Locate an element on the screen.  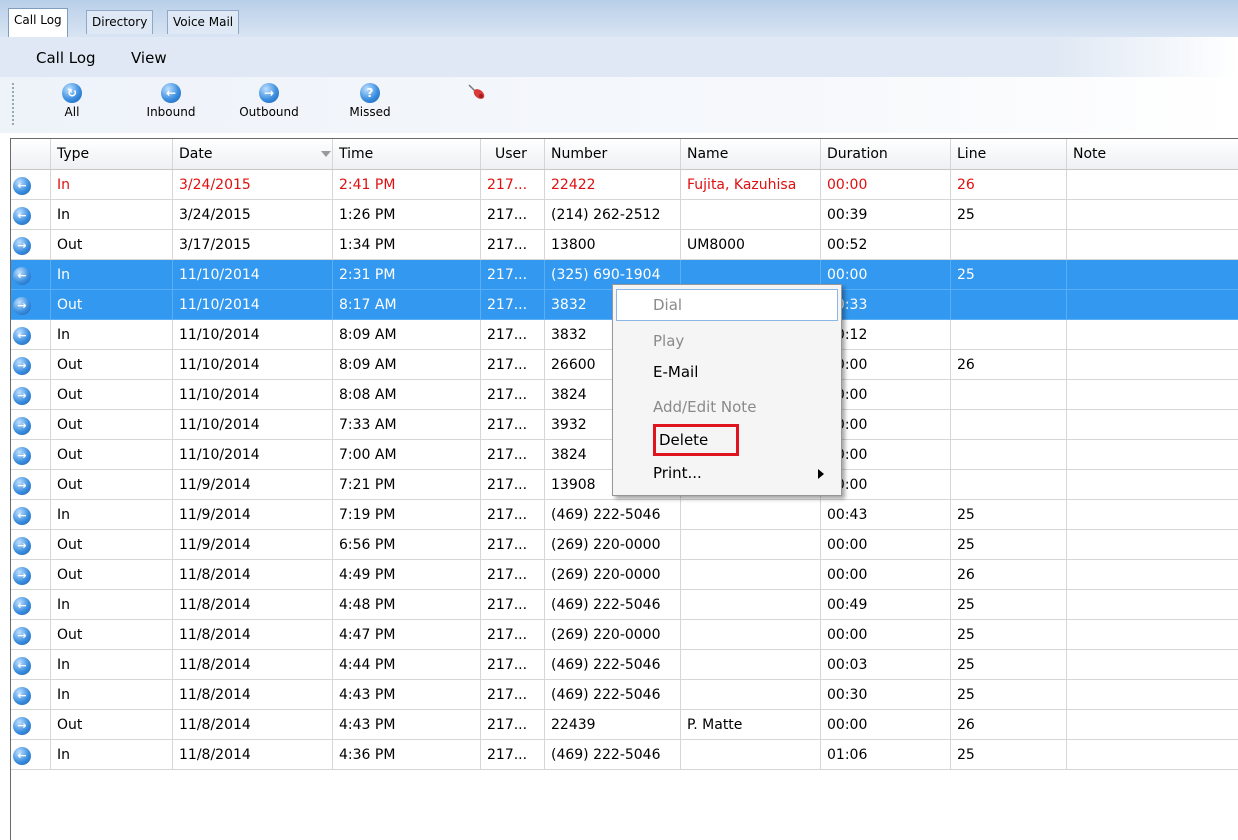
cell-time: 4:44 PM is located at coordinates (407, 665).